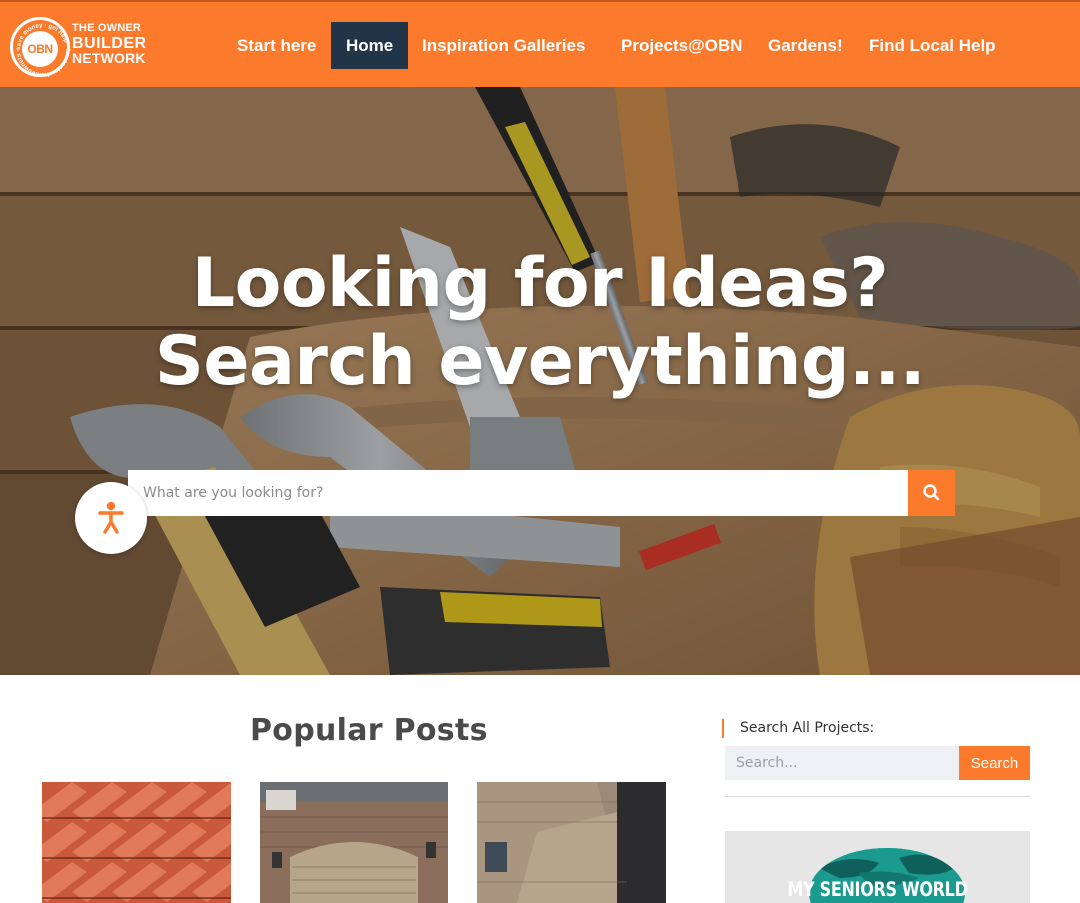 The image size is (1080, 903). I want to click on accessibility-button, so click(111, 518).